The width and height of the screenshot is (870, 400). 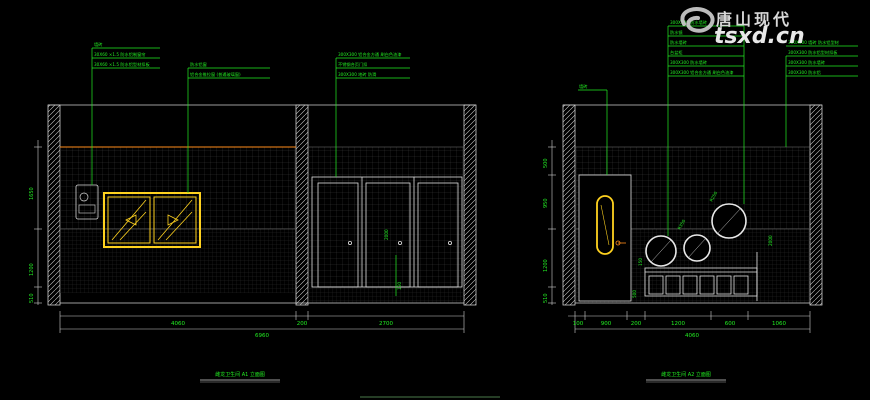 What do you see at coordinates (605, 238) in the screenshot?
I see `entry-door` at bounding box center [605, 238].